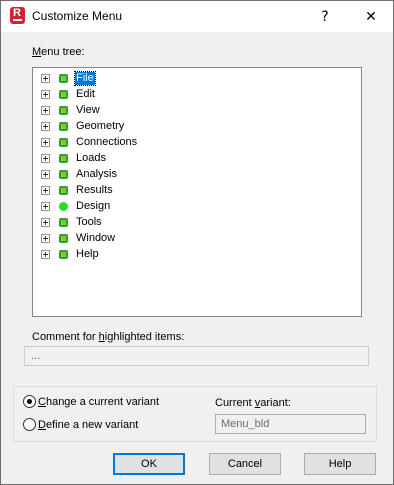  Describe the element at coordinates (133, 79) in the screenshot. I see `tree-item-file: File` at that location.